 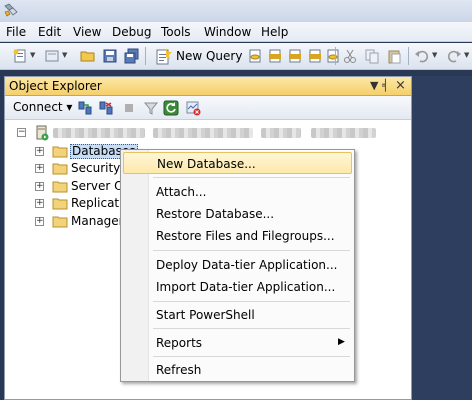 I want to click on document-area, so click(x=442, y=238).